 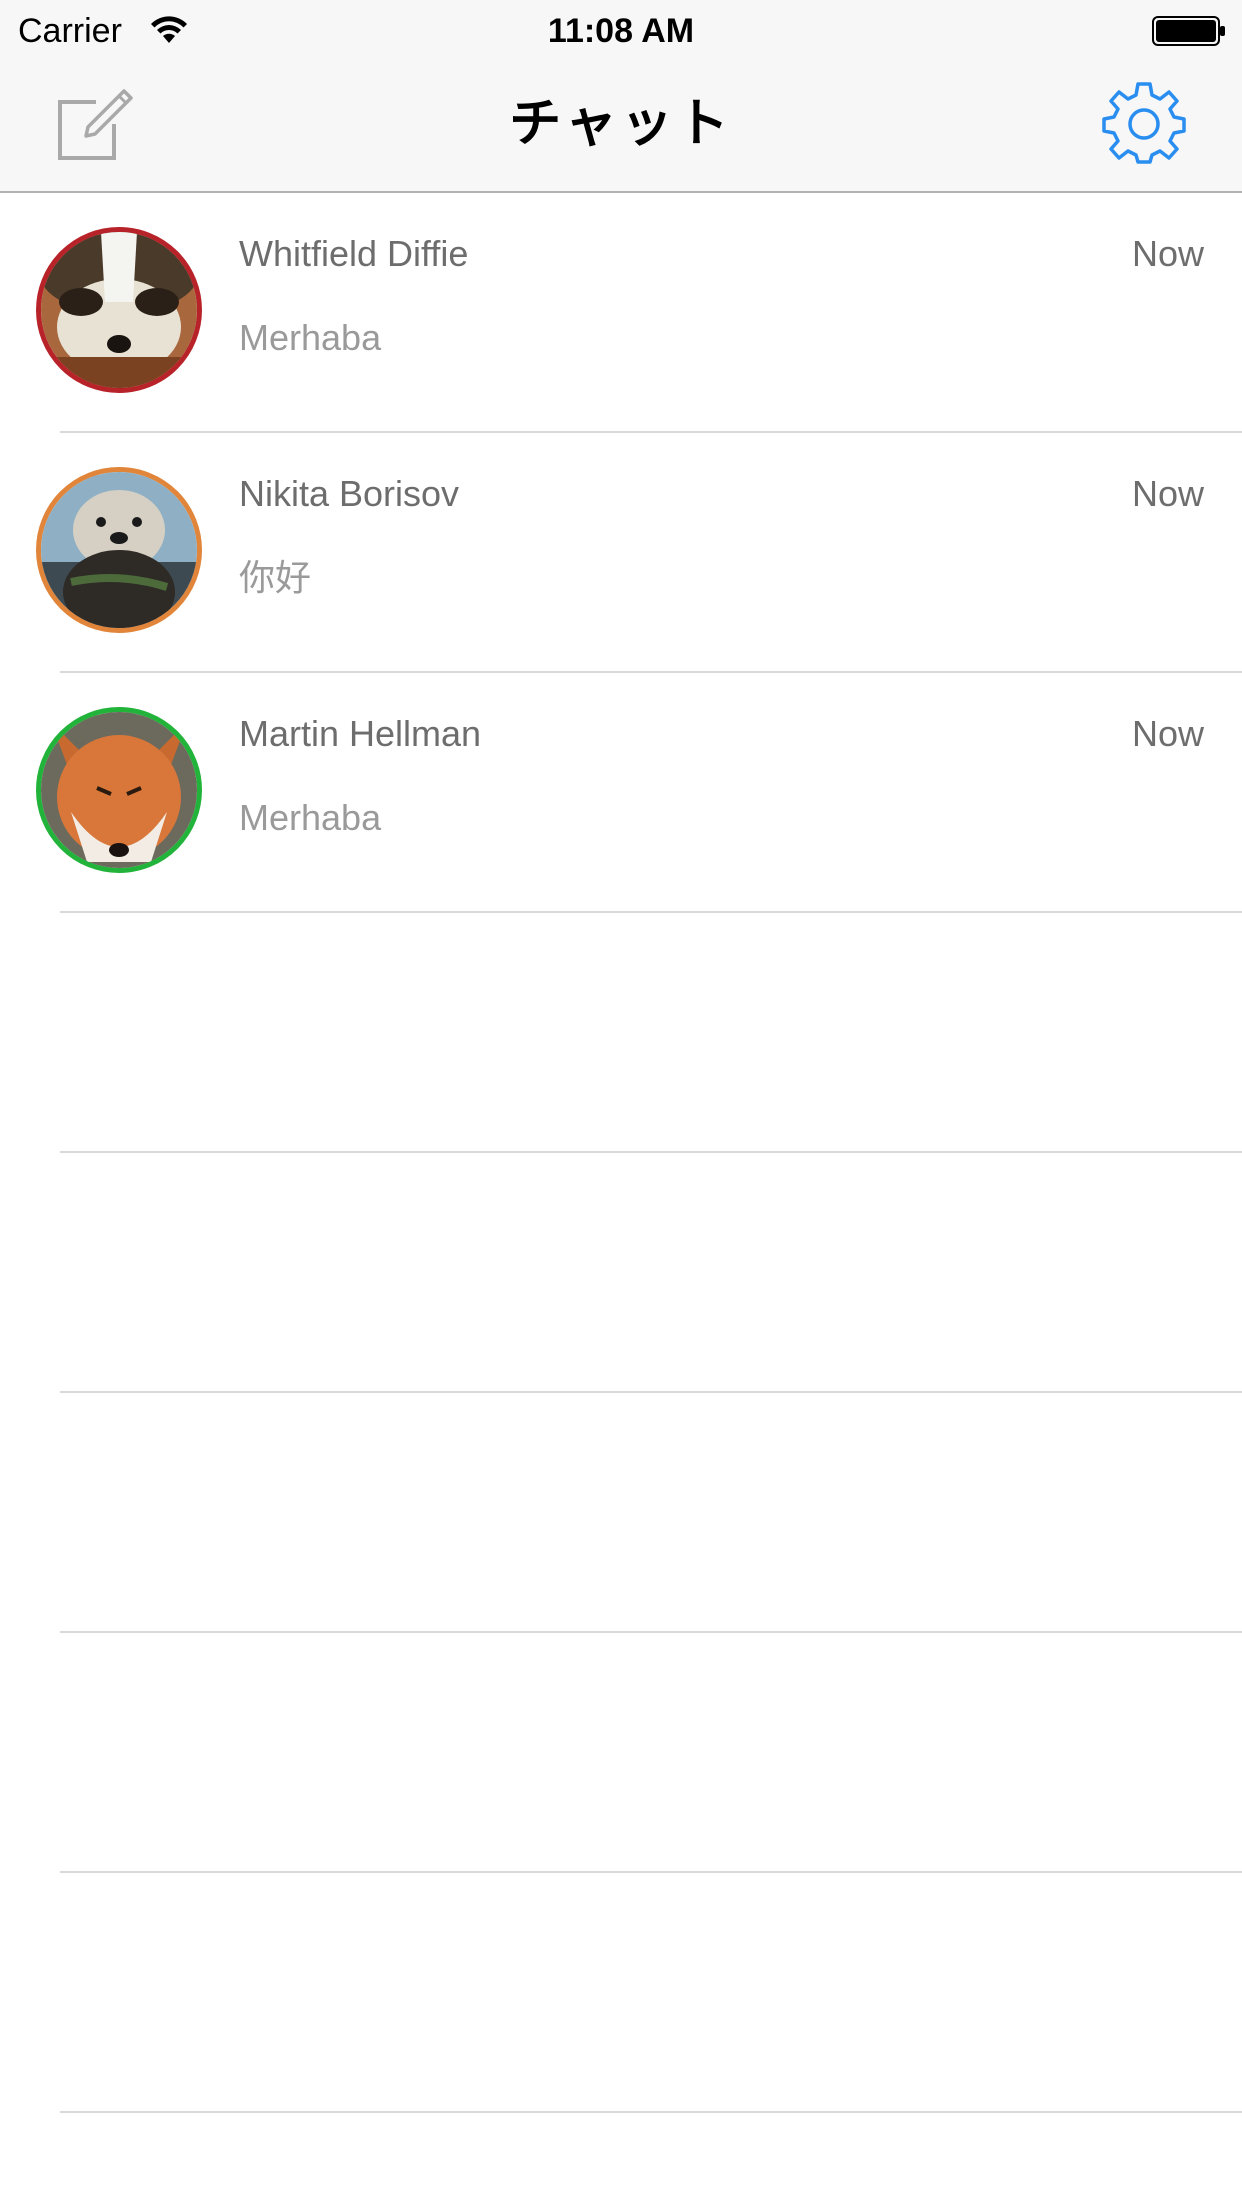 What do you see at coordinates (651, 2112) in the screenshot?
I see `row-divider` at bounding box center [651, 2112].